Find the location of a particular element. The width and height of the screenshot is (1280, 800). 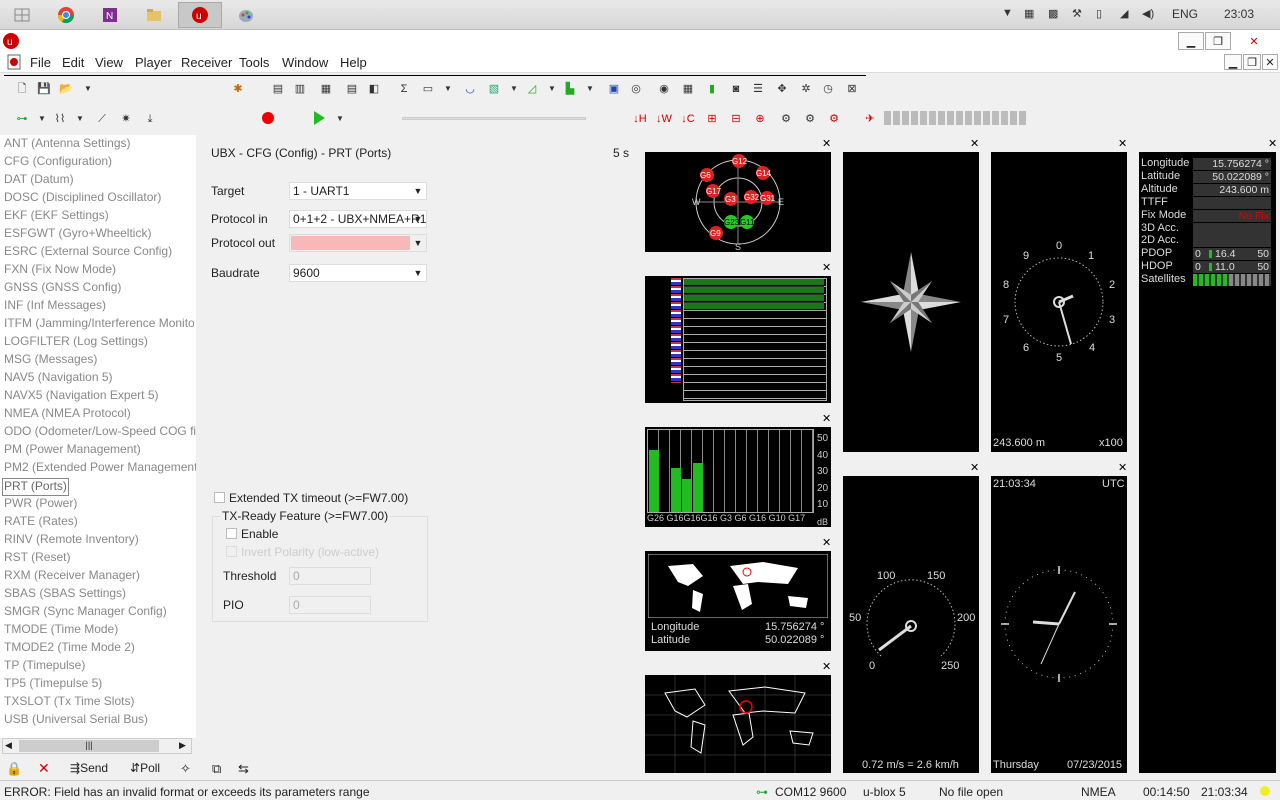

window-icon: ▭ is located at coordinates (428, 89).